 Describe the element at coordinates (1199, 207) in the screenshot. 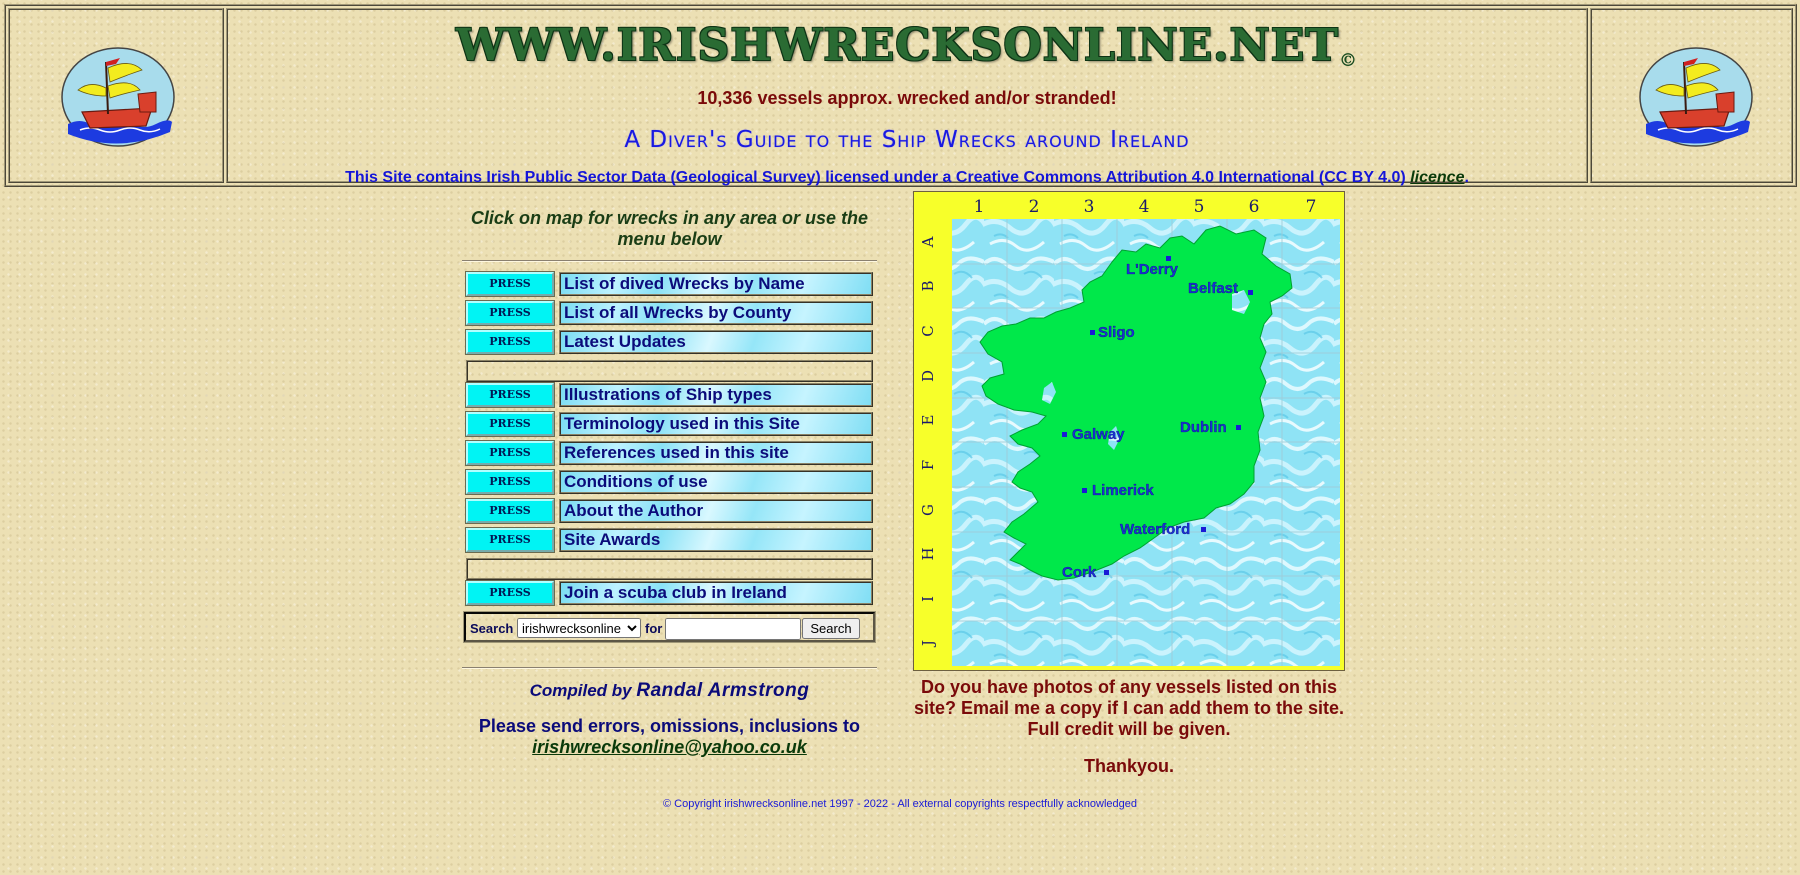

I see `column-label: 5` at that location.